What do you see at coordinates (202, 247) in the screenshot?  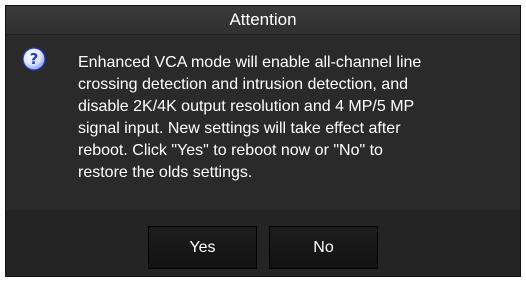 I see `yes-button: Yes` at bounding box center [202, 247].